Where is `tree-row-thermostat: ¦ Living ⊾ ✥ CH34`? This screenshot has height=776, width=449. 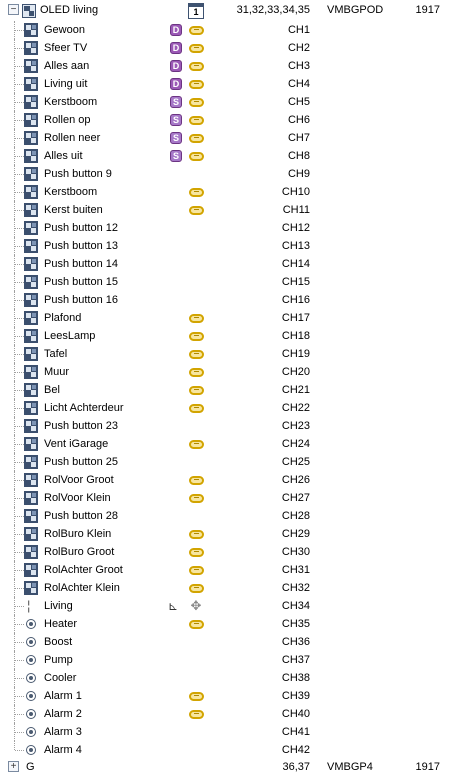
tree-row-thermostat: ¦ Living ⊾ ✥ CH34 is located at coordinates (224, 606).